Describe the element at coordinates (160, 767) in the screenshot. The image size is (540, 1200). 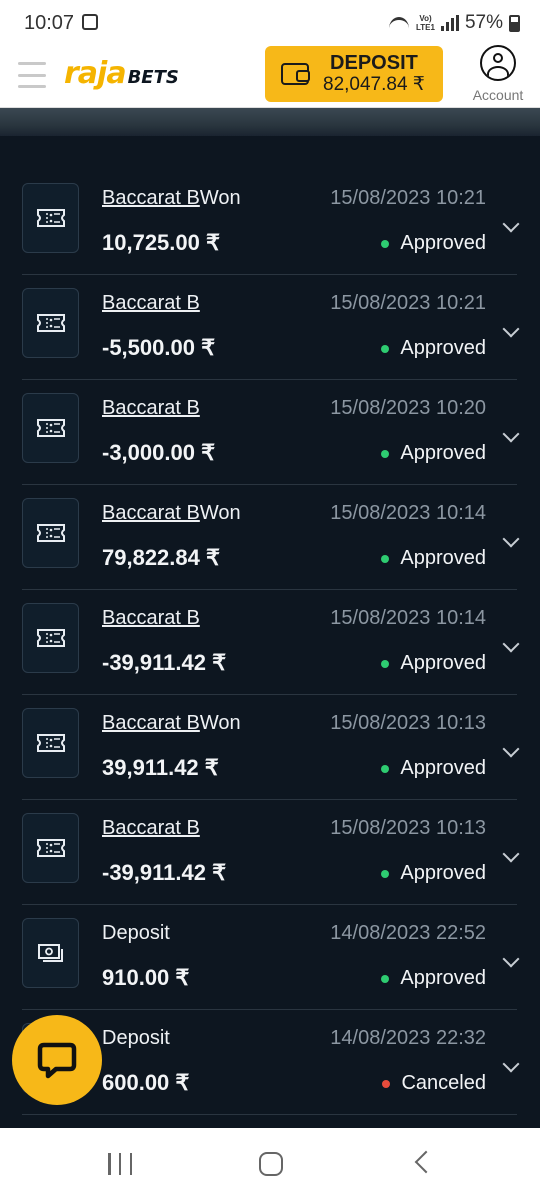
I see `transaction-amount: 39,911.42 ₹` at that location.